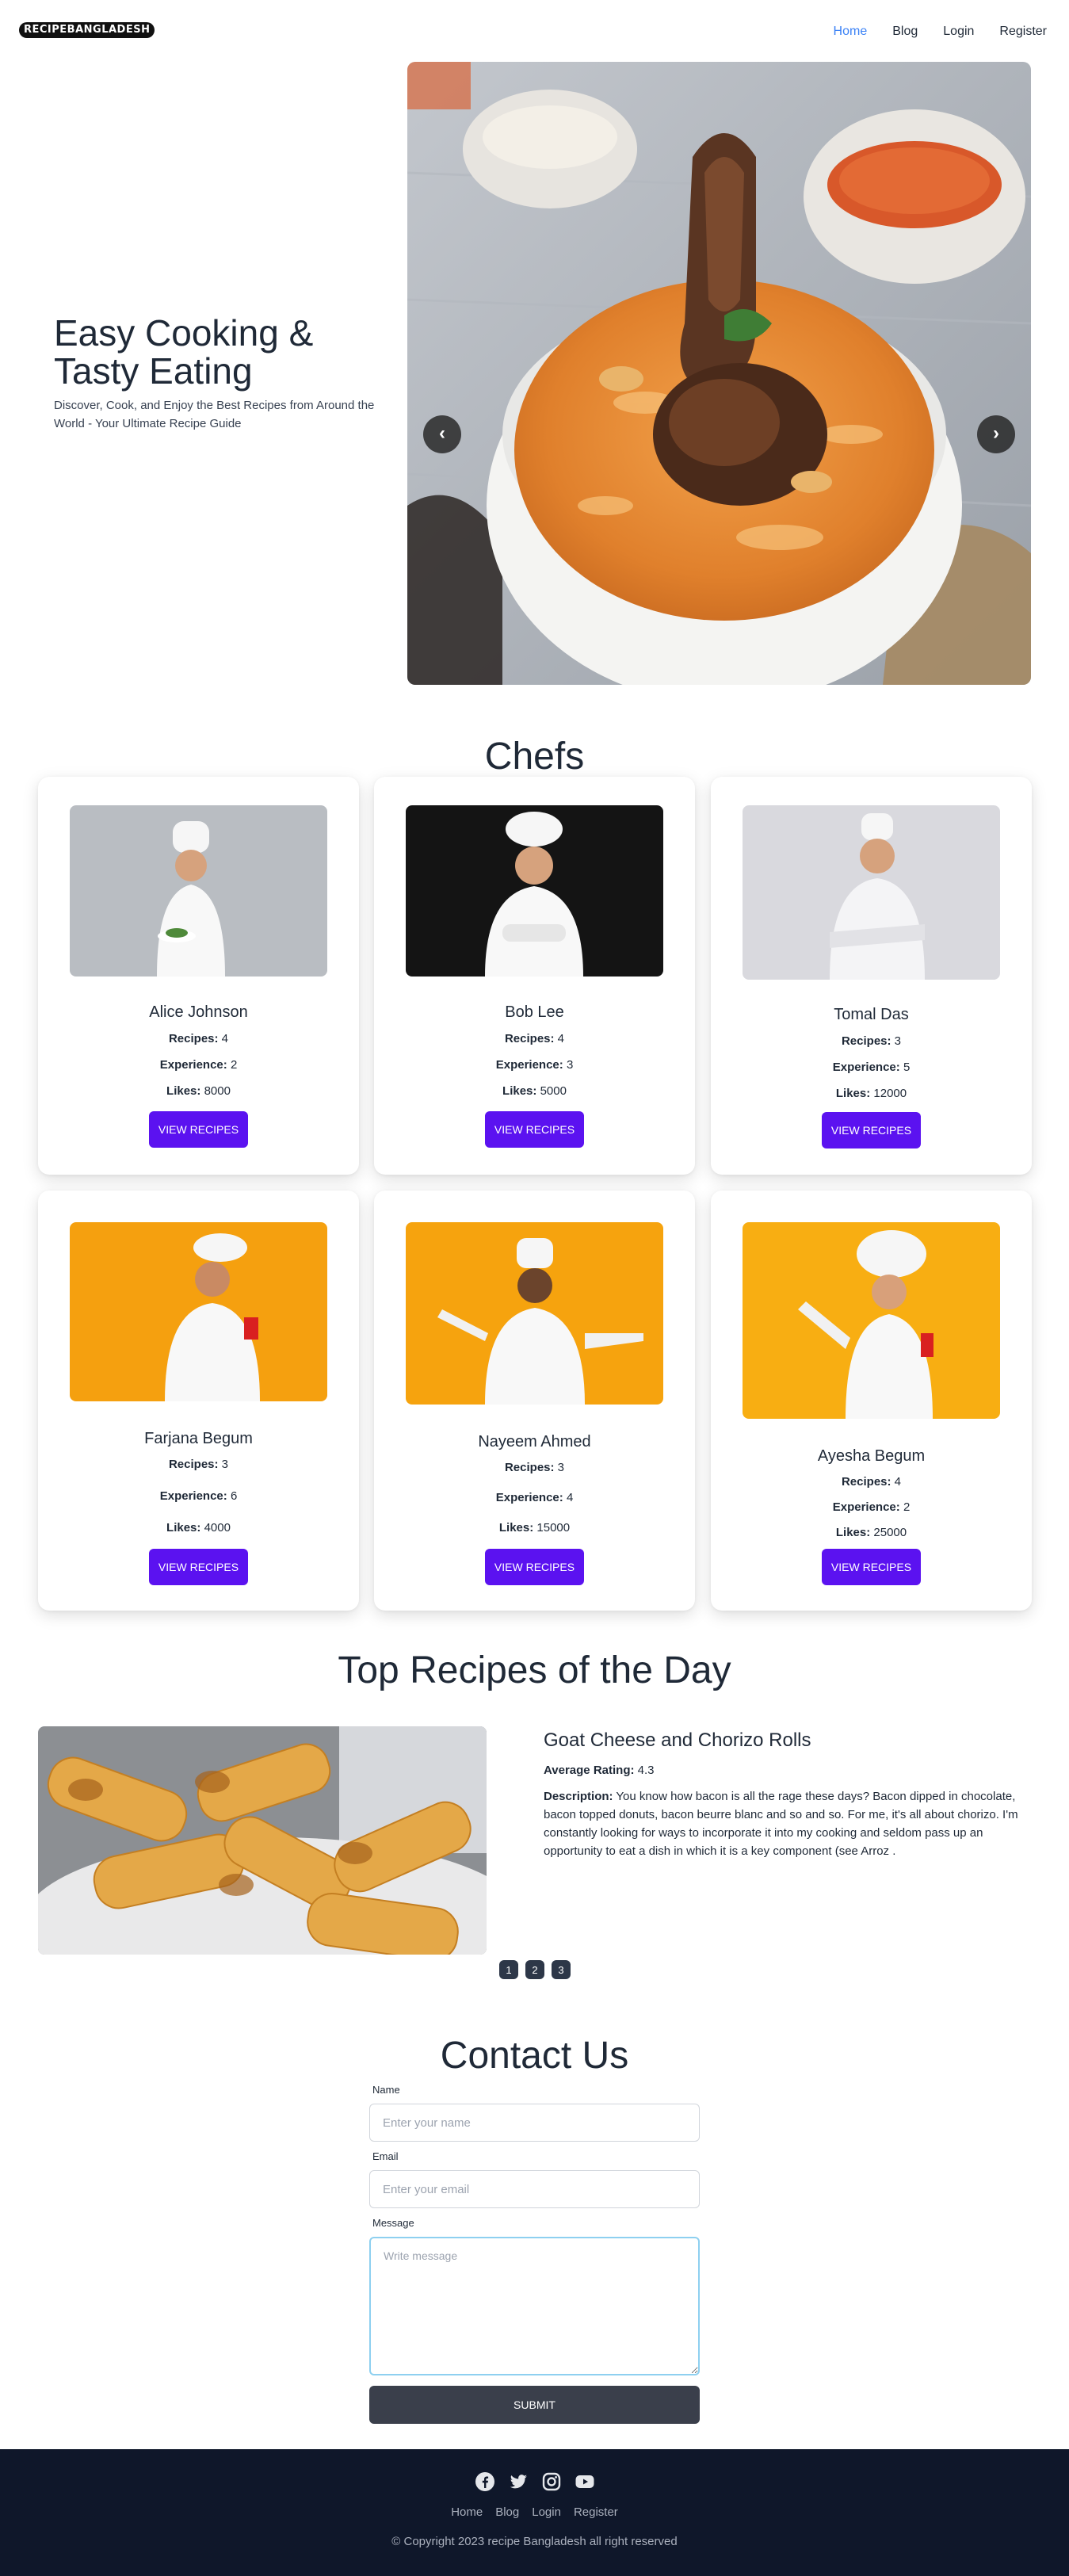 Image resolution: width=1069 pixels, height=2576 pixels. I want to click on footer-links: Home Blog Login Register, so click(534, 2513).